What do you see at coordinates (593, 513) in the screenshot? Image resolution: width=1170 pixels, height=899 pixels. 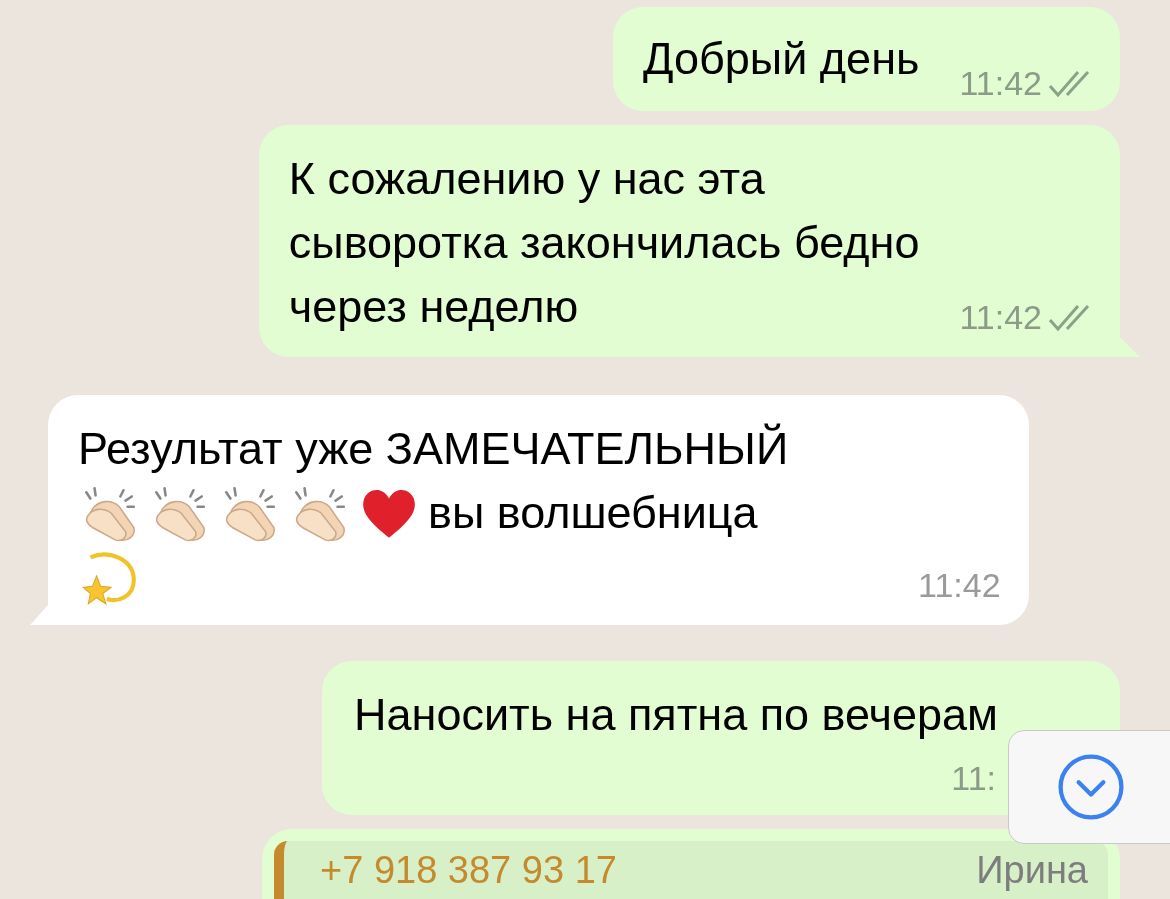 I see `message-text: вы волшебница` at bounding box center [593, 513].